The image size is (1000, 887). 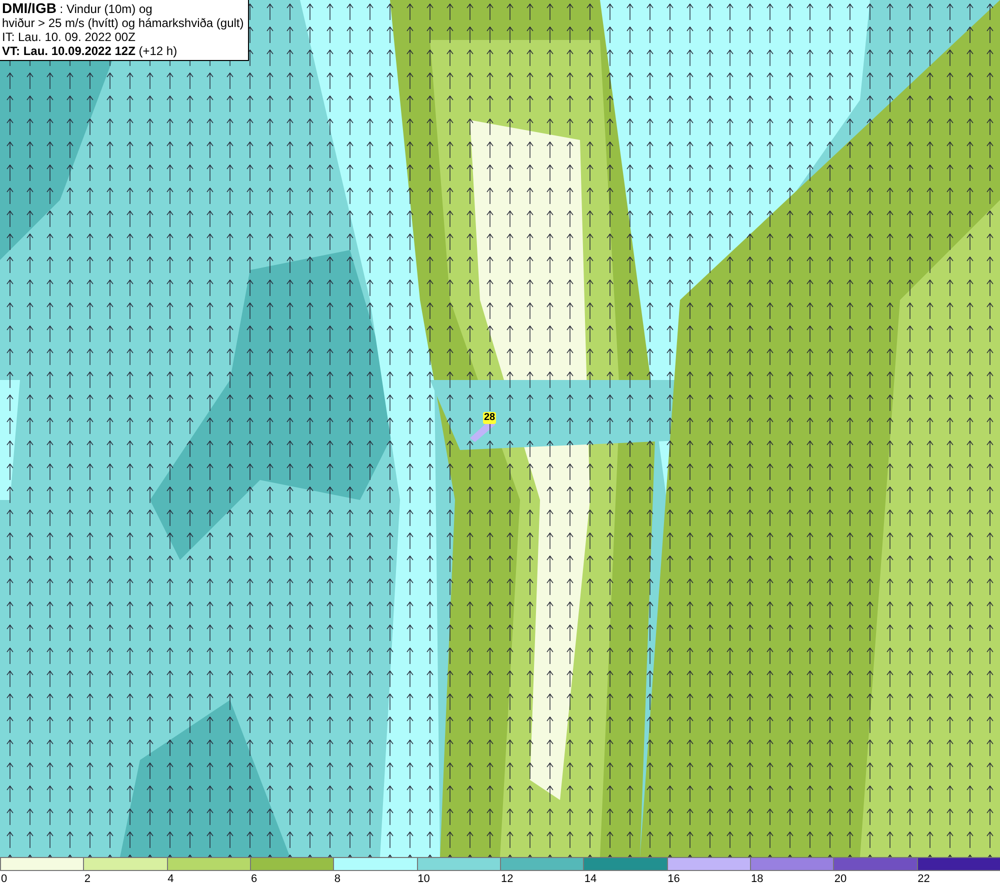 I want to click on legend-tick: 20, so click(x=840, y=879).